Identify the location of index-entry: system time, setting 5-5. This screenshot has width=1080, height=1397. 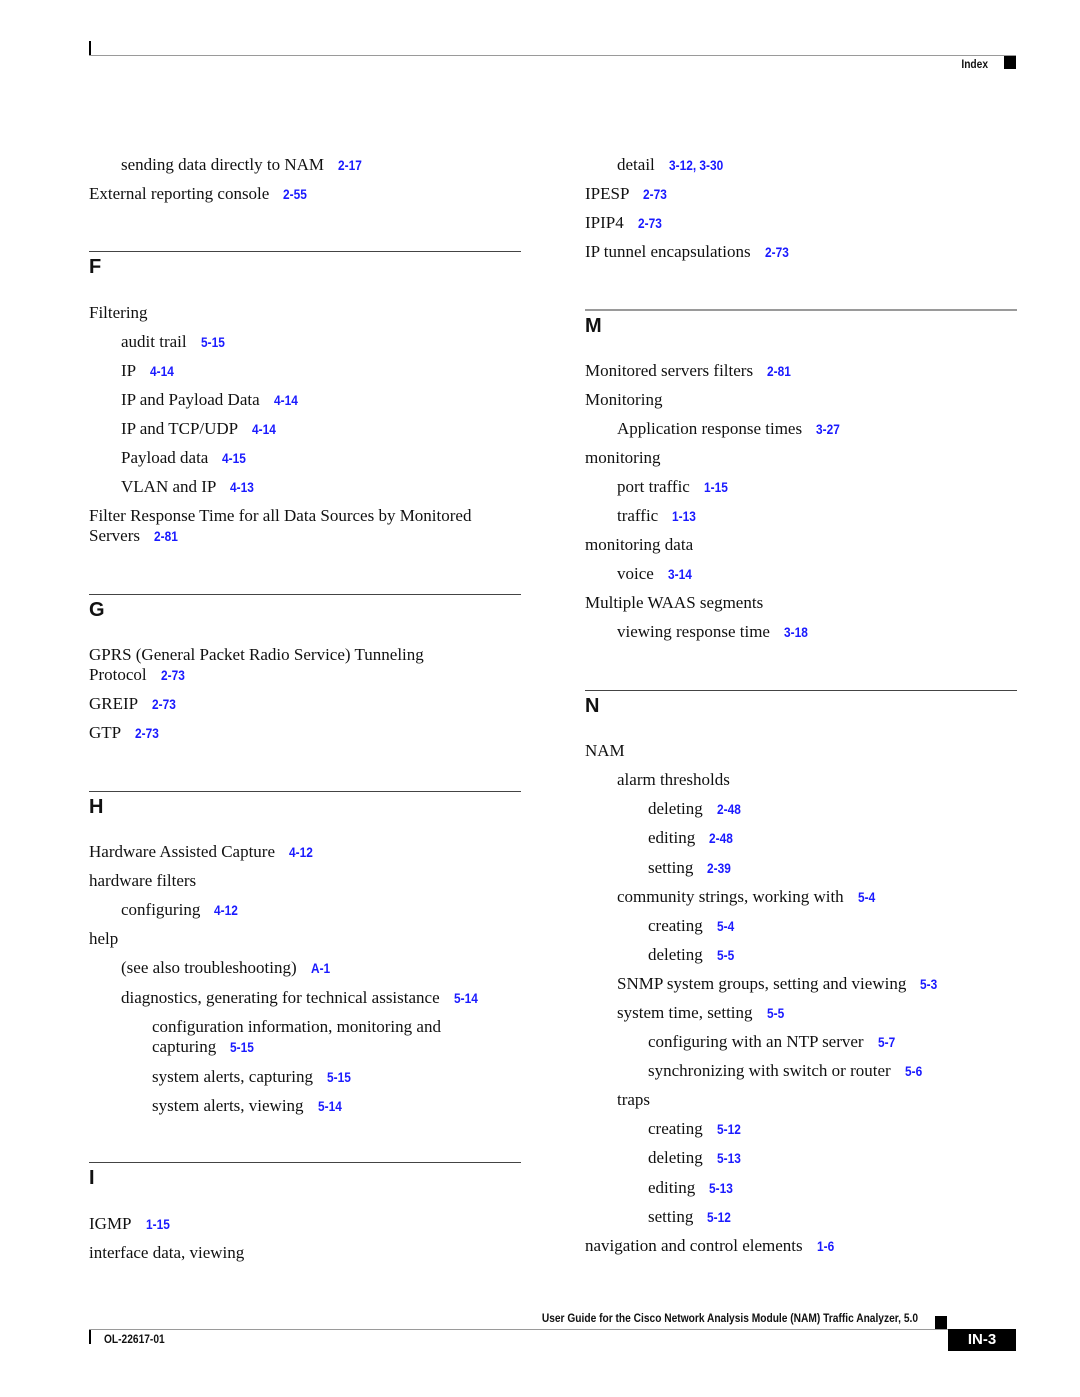
(702, 1013).